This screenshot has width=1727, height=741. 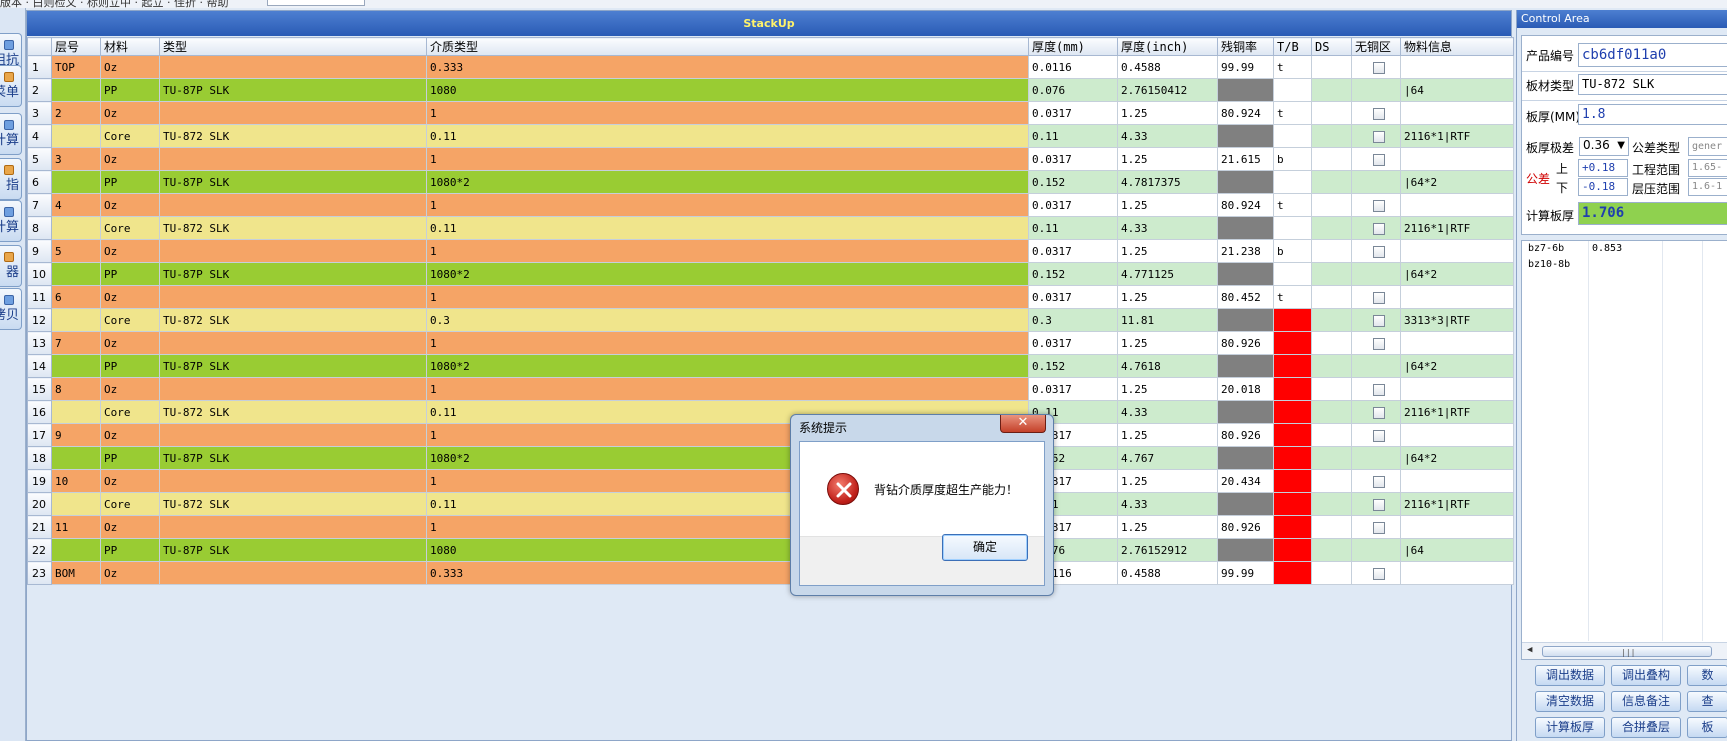 I want to click on stackup-row: 22PPTU-87P SLK10800.0762.76152912|64, so click(x=770, y=550).